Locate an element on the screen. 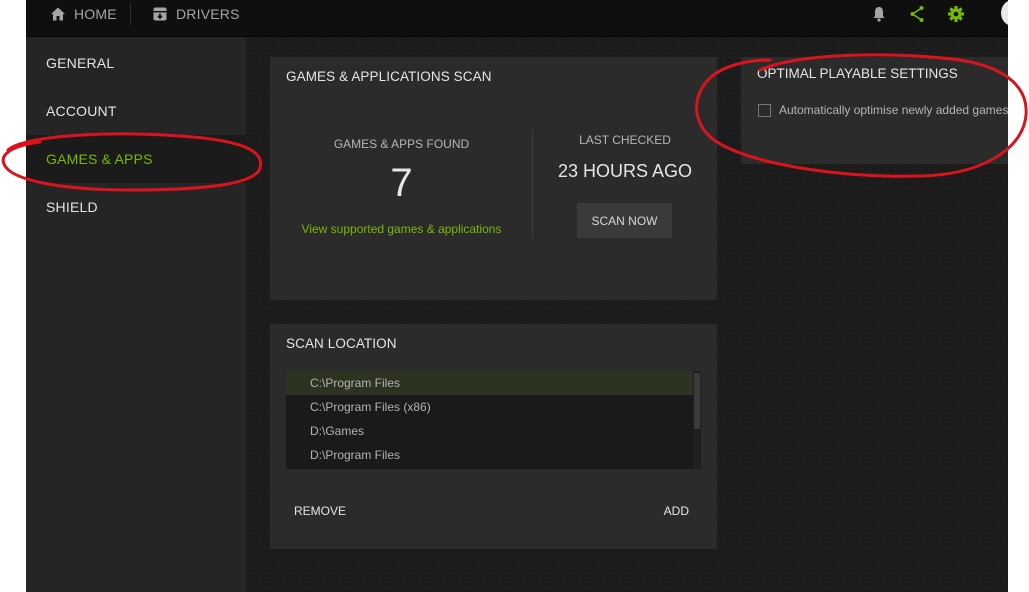  scrollbar is located at coordinates (697, 420).